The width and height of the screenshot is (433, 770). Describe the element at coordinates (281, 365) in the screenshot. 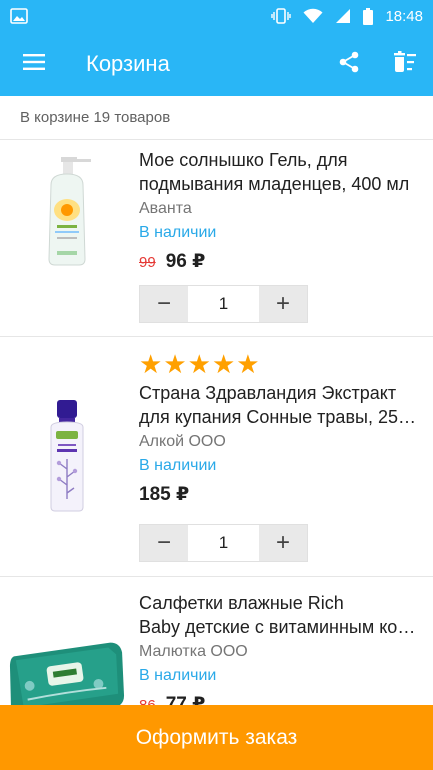

I see `product-rating: ★★★★★` at that location.